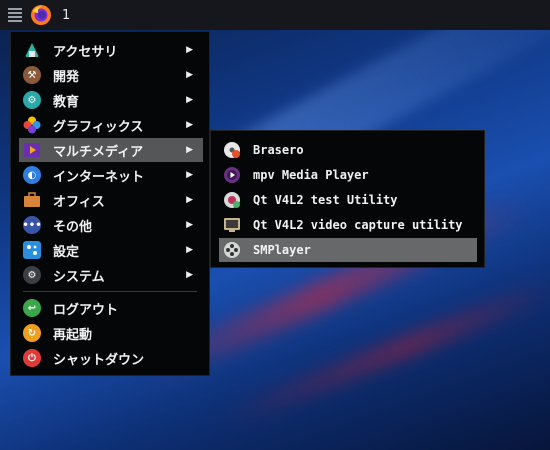  What do you see at coordinates (32, 199) in the screenshot?
I see `office-icon` at bounding box center [32, 199].